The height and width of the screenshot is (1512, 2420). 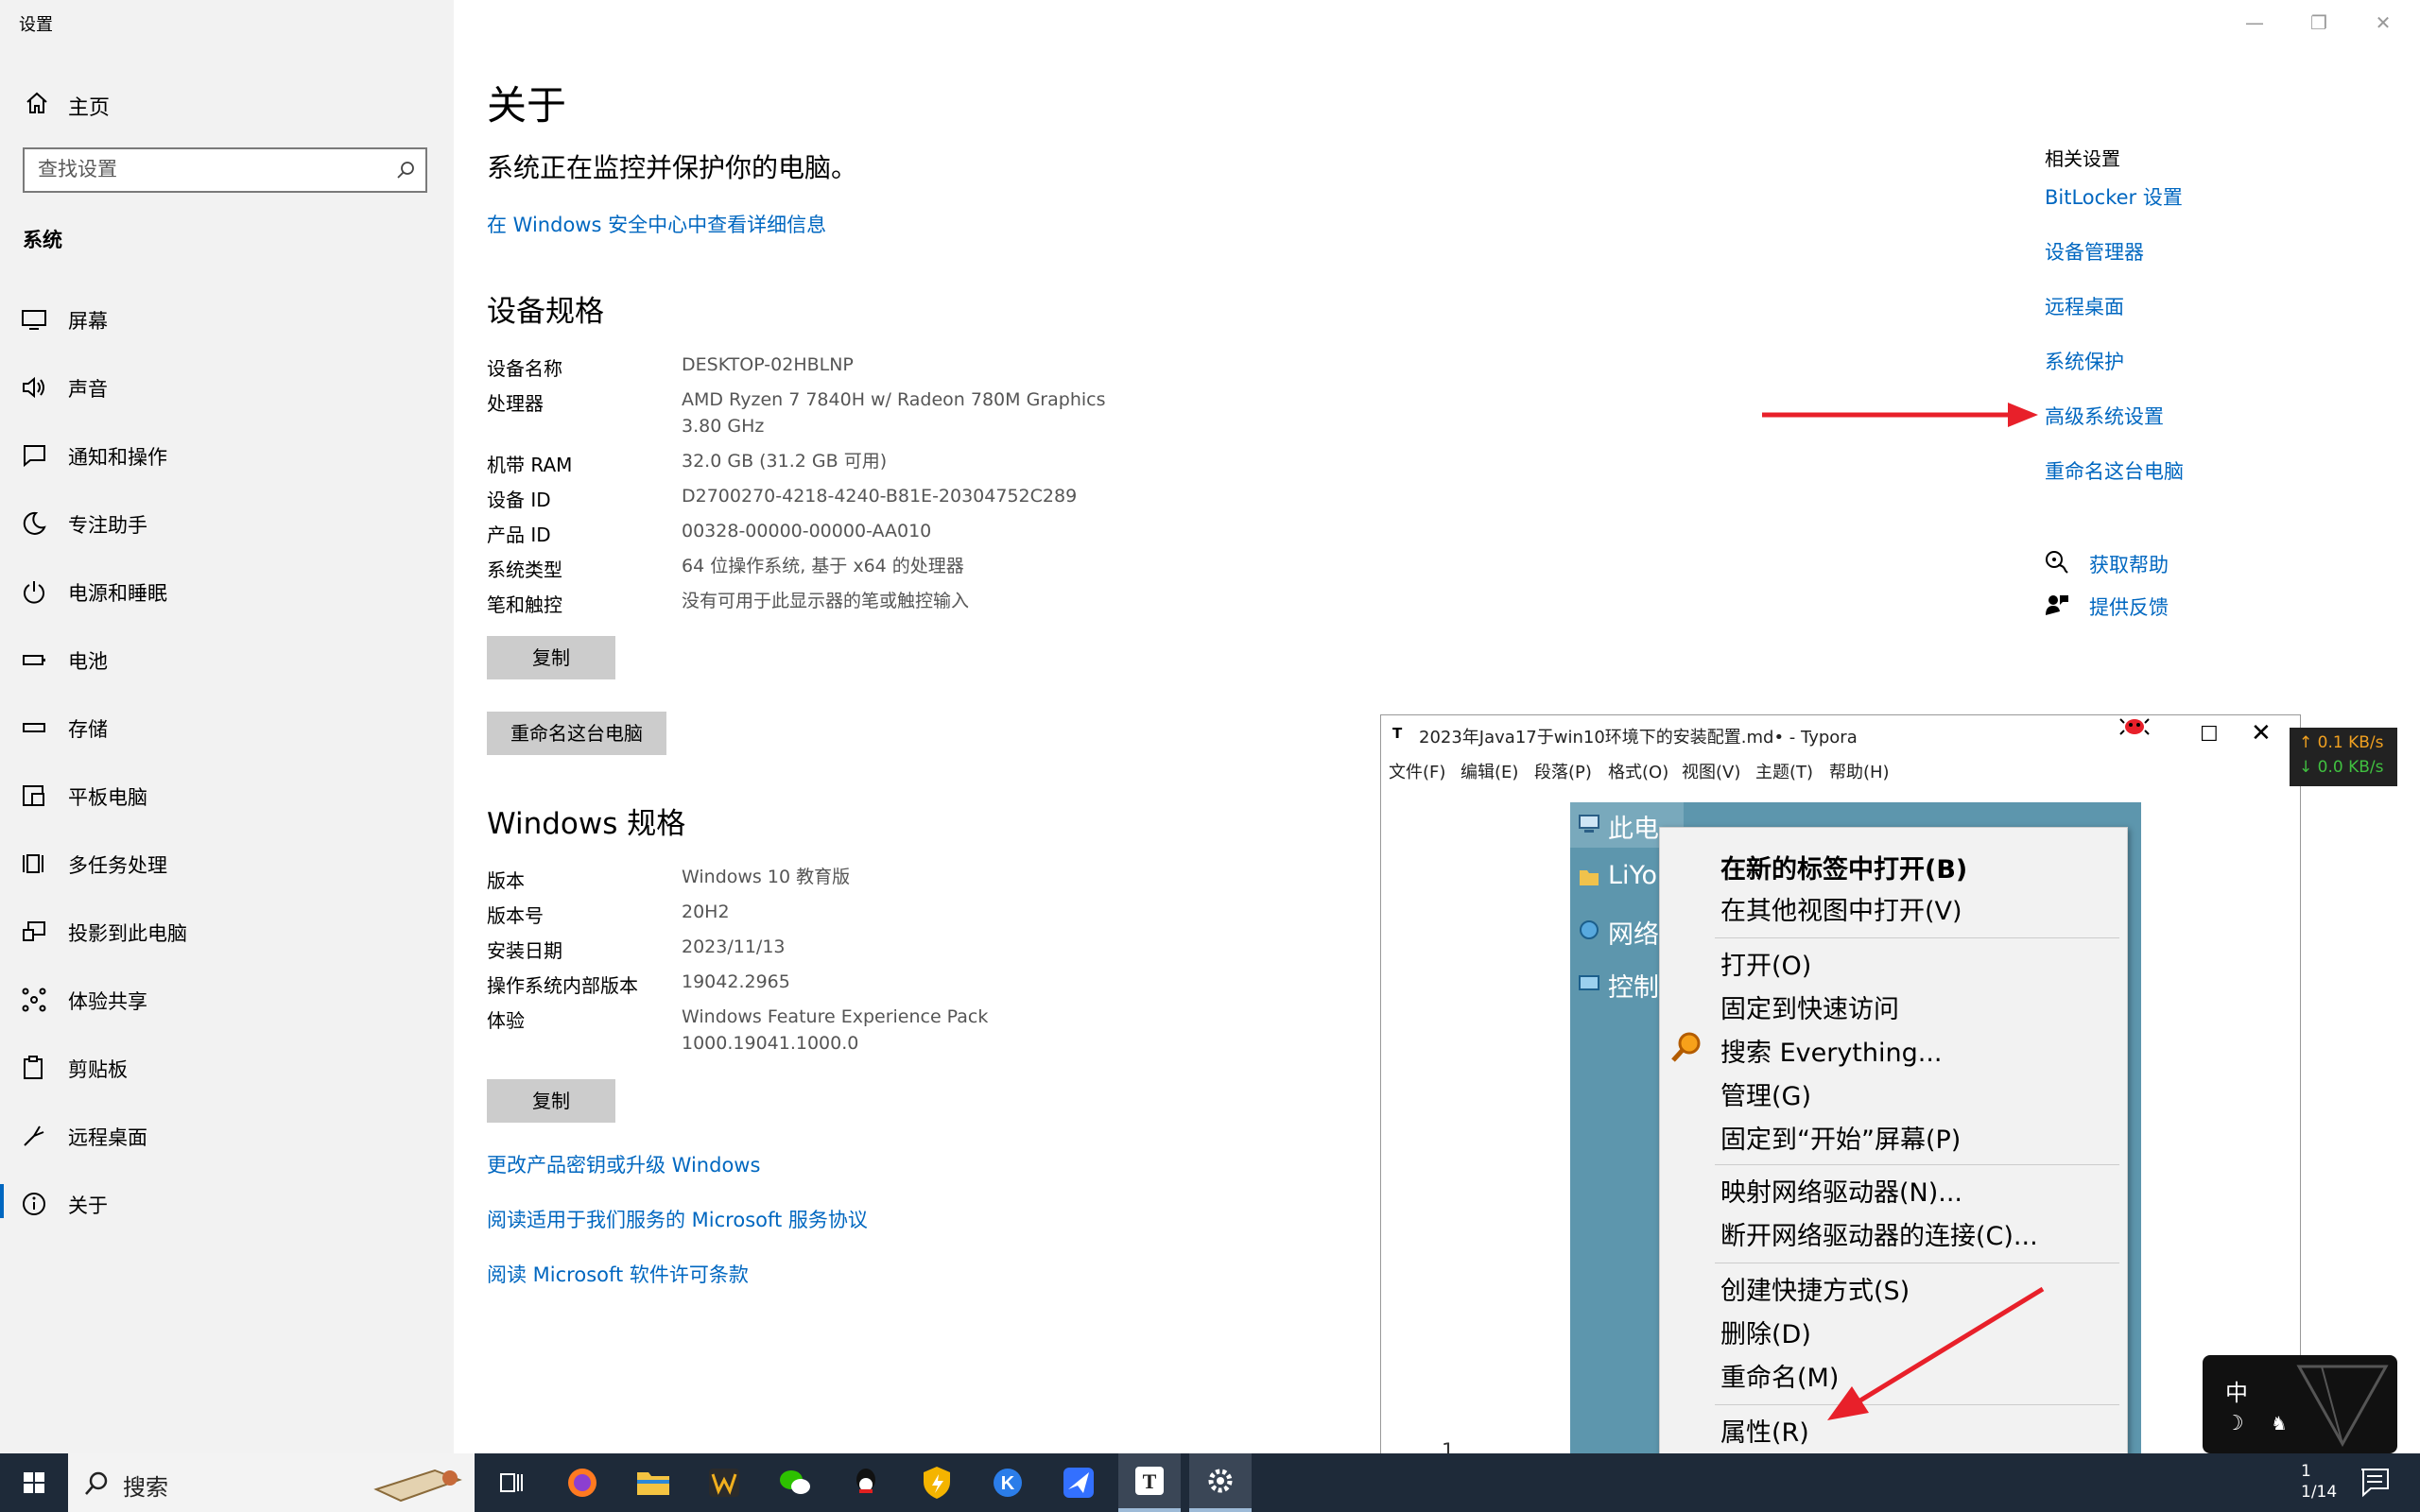 What do you see at coordinates (1563, 771) in the screenshot?
I see `menu-paragraph: 段落(P)` at bounding box center [1563, 771].